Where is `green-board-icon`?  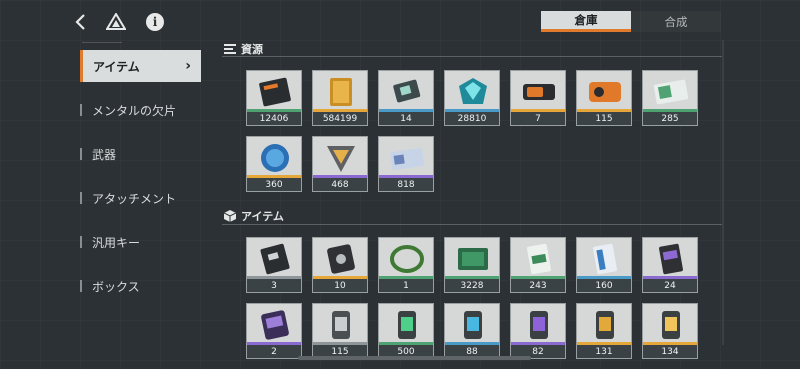 green-board-icon is located at coordinates (473, 259).